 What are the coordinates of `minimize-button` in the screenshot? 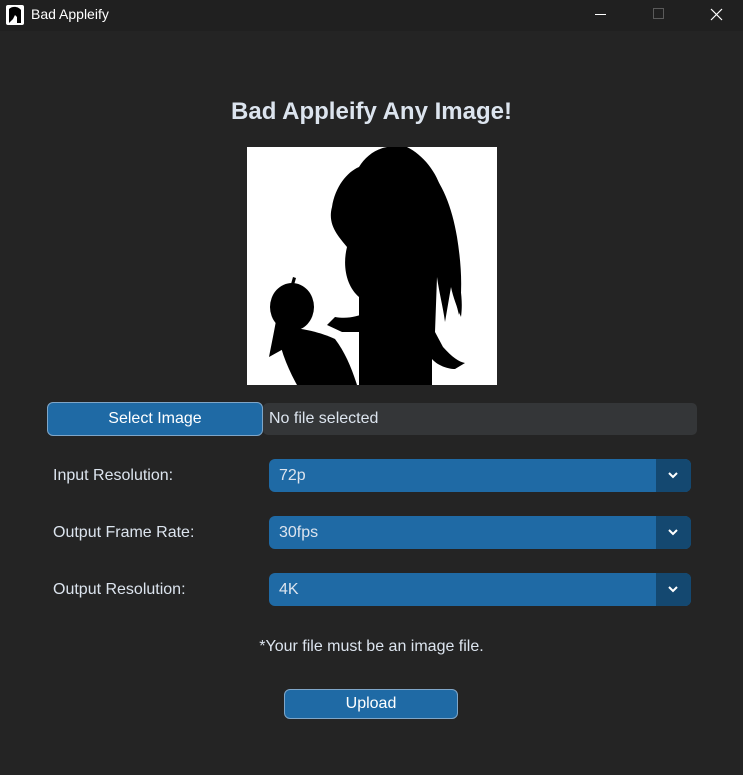 It's located at (600, 15).